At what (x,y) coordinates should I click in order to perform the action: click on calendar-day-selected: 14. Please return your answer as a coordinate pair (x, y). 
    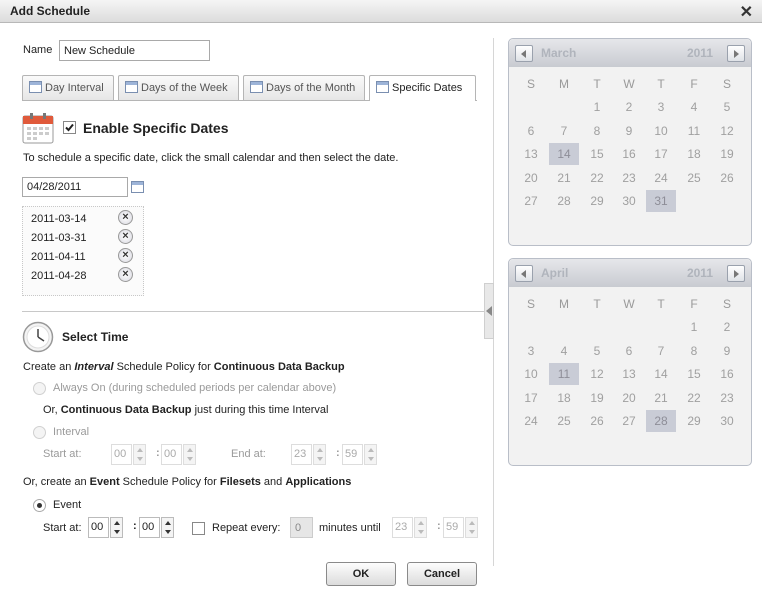
    Looking at the image, I should click on (564, 154).